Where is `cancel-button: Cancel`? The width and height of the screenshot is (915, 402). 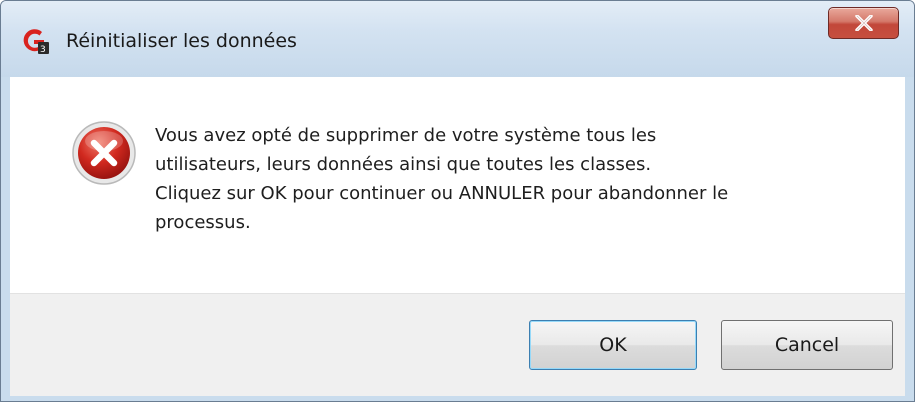
cancel-button: Cancel is located at coordinates (807, 345).